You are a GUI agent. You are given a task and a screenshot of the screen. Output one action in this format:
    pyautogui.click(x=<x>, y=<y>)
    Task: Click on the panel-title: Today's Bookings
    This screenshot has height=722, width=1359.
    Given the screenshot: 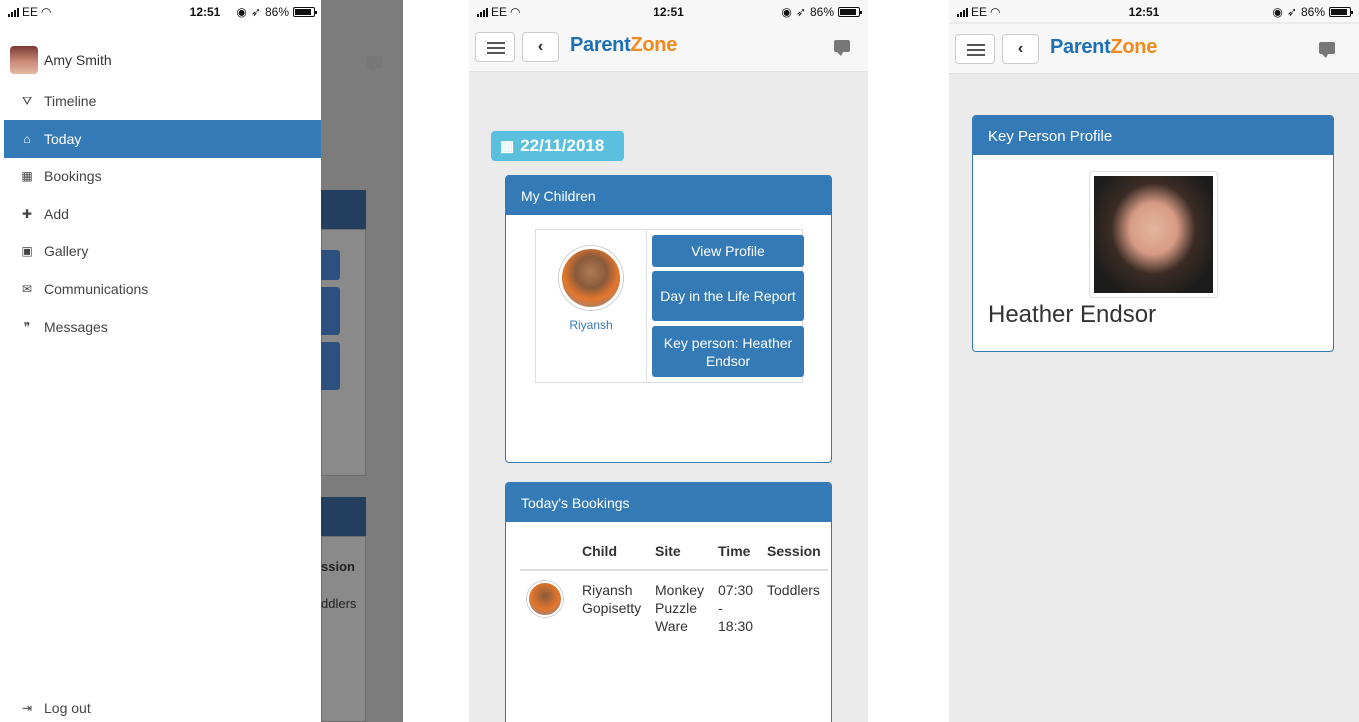 What is the action you would take?
    pyautogui.click(x=668, y=502)
    